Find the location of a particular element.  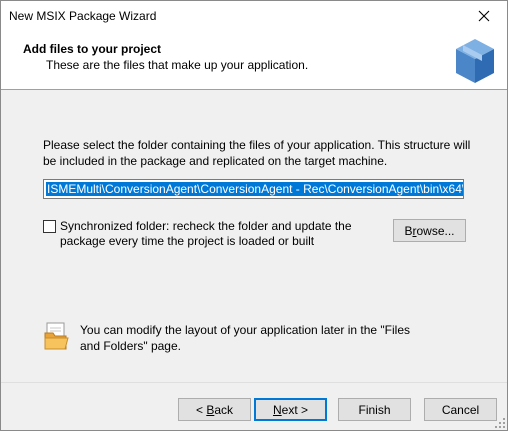

close-icon is located at coordinates (484, 16).